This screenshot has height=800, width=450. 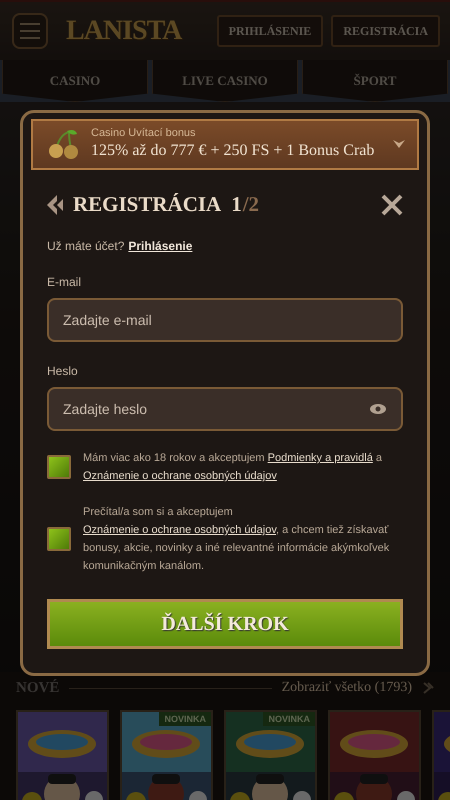 I want to click on eye-icon, so click(x=378, y=409).